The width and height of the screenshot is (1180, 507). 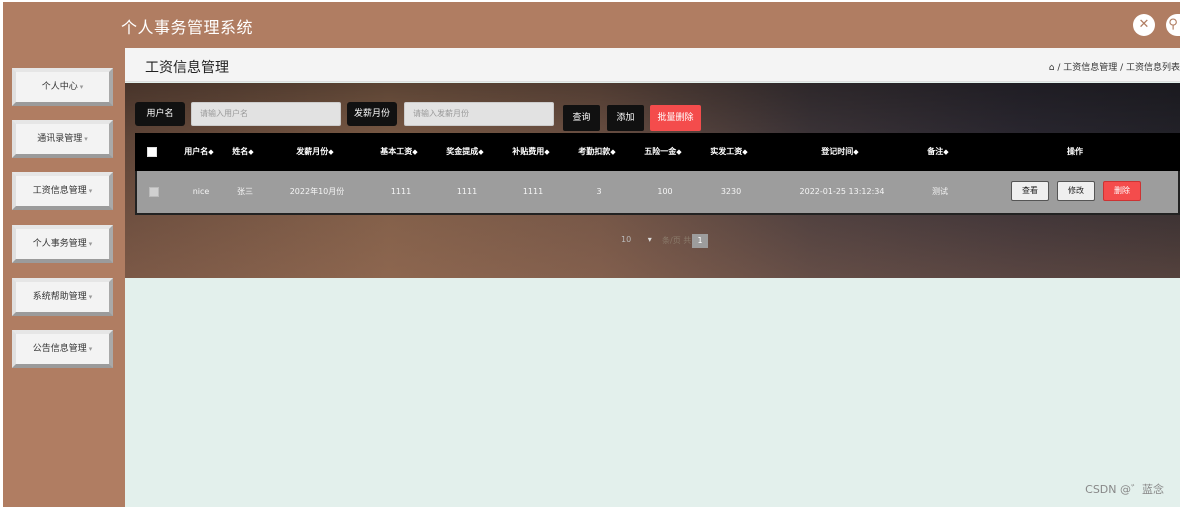 I want to click on username-label: 用户名, so click(x=160, y=114).